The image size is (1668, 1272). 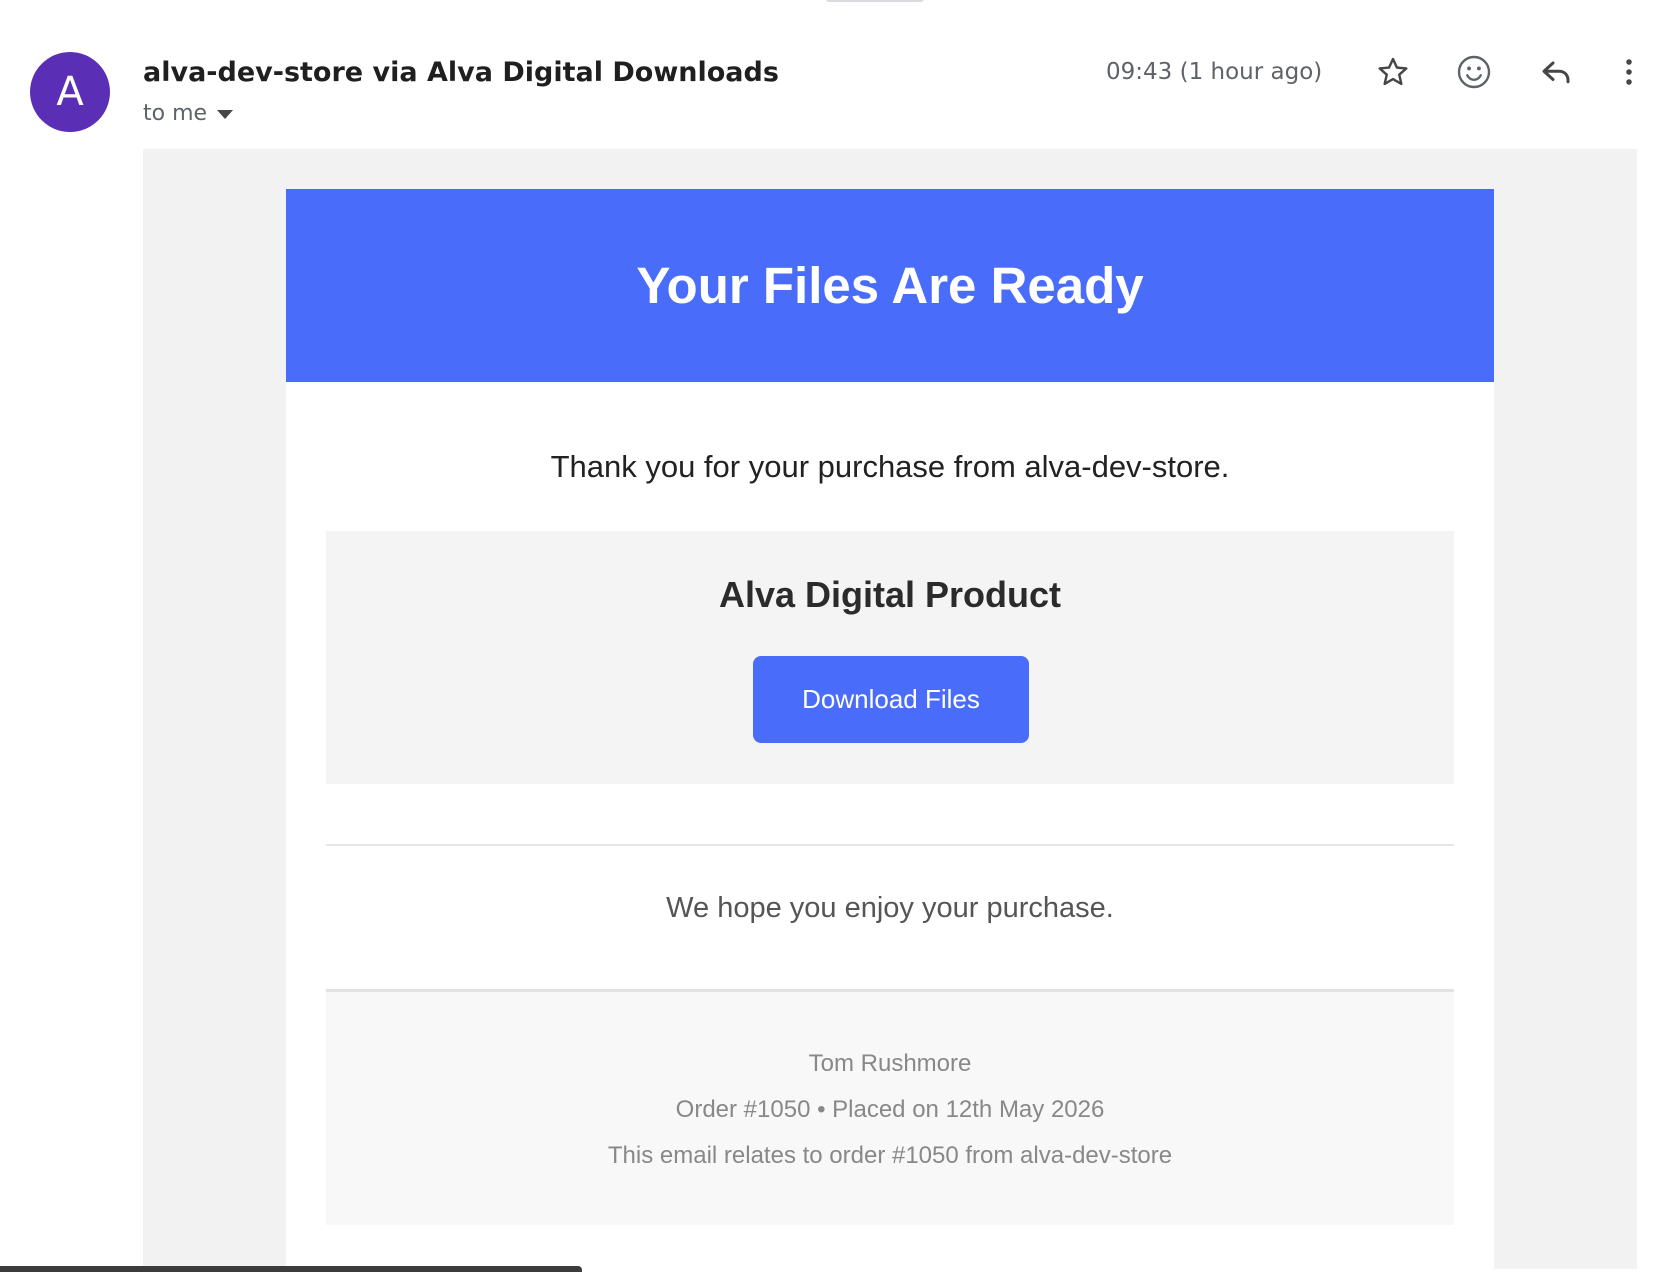 I want to click on more-vert-icon, so click(x=1629, y=72).